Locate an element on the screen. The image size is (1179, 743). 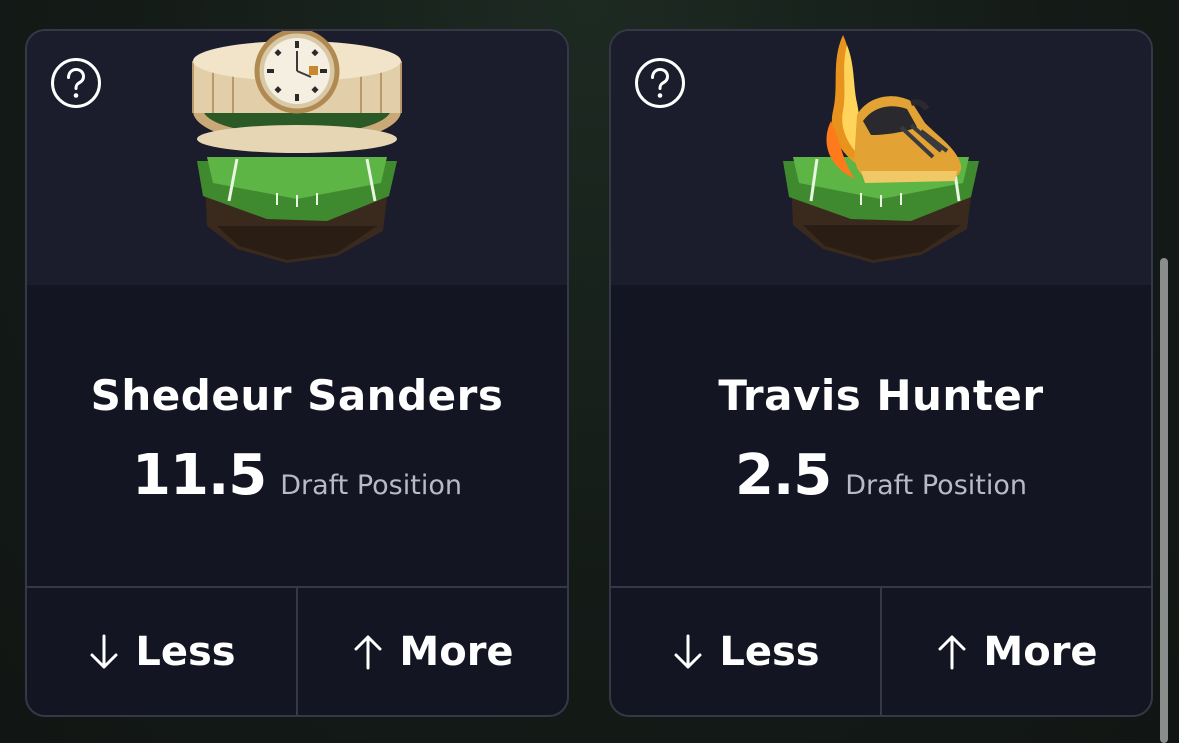
line-value: 2.5 is located at coordinates (783, 475).